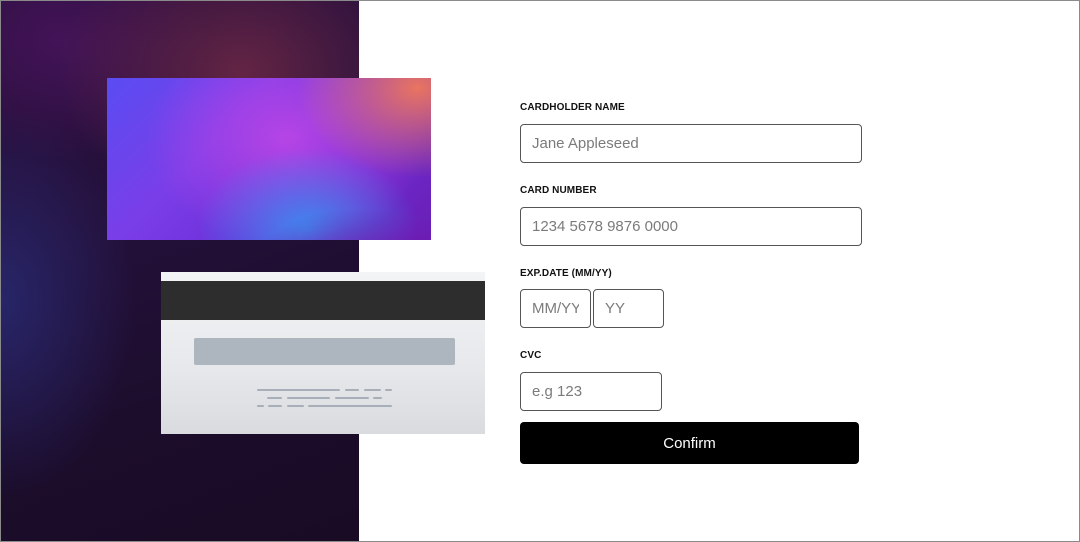  I want to click on cvc-label: CVC, so click(531, 355).